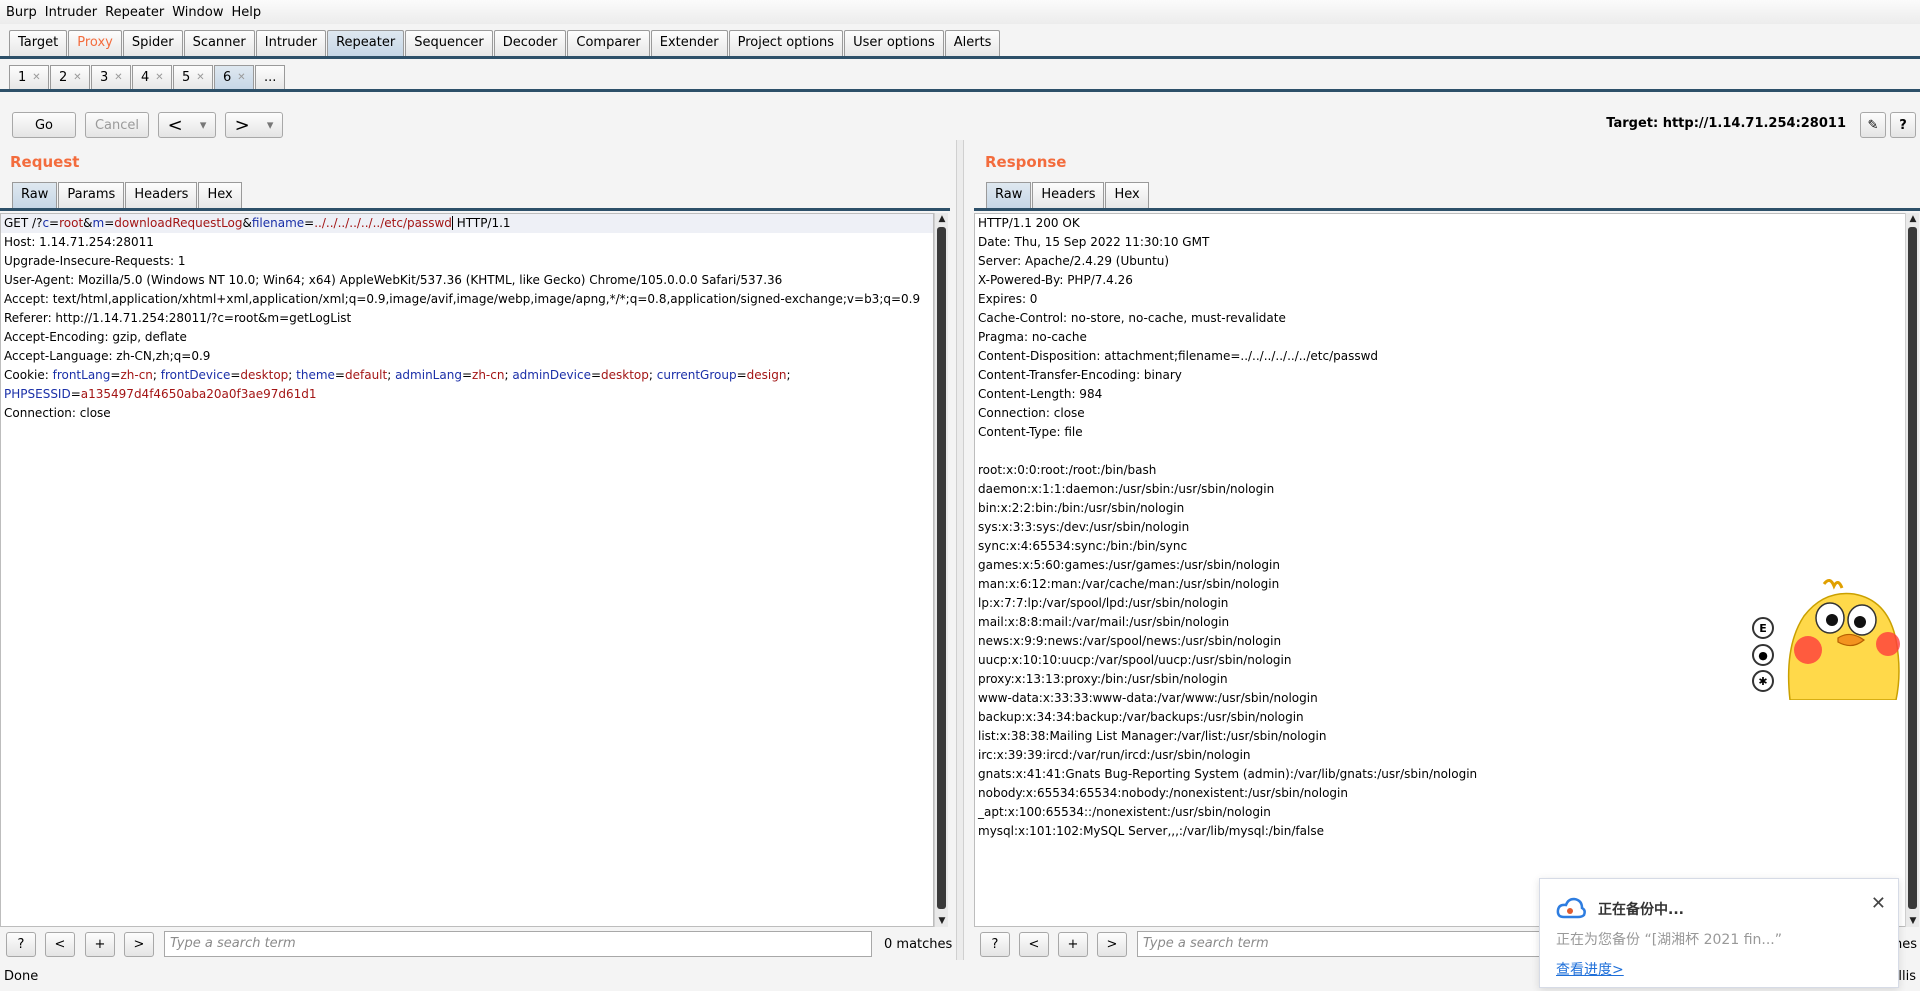  Describe the element at coordinates (60, 944) in the screenshot. I see `request-search-prev-button: <` at that location.